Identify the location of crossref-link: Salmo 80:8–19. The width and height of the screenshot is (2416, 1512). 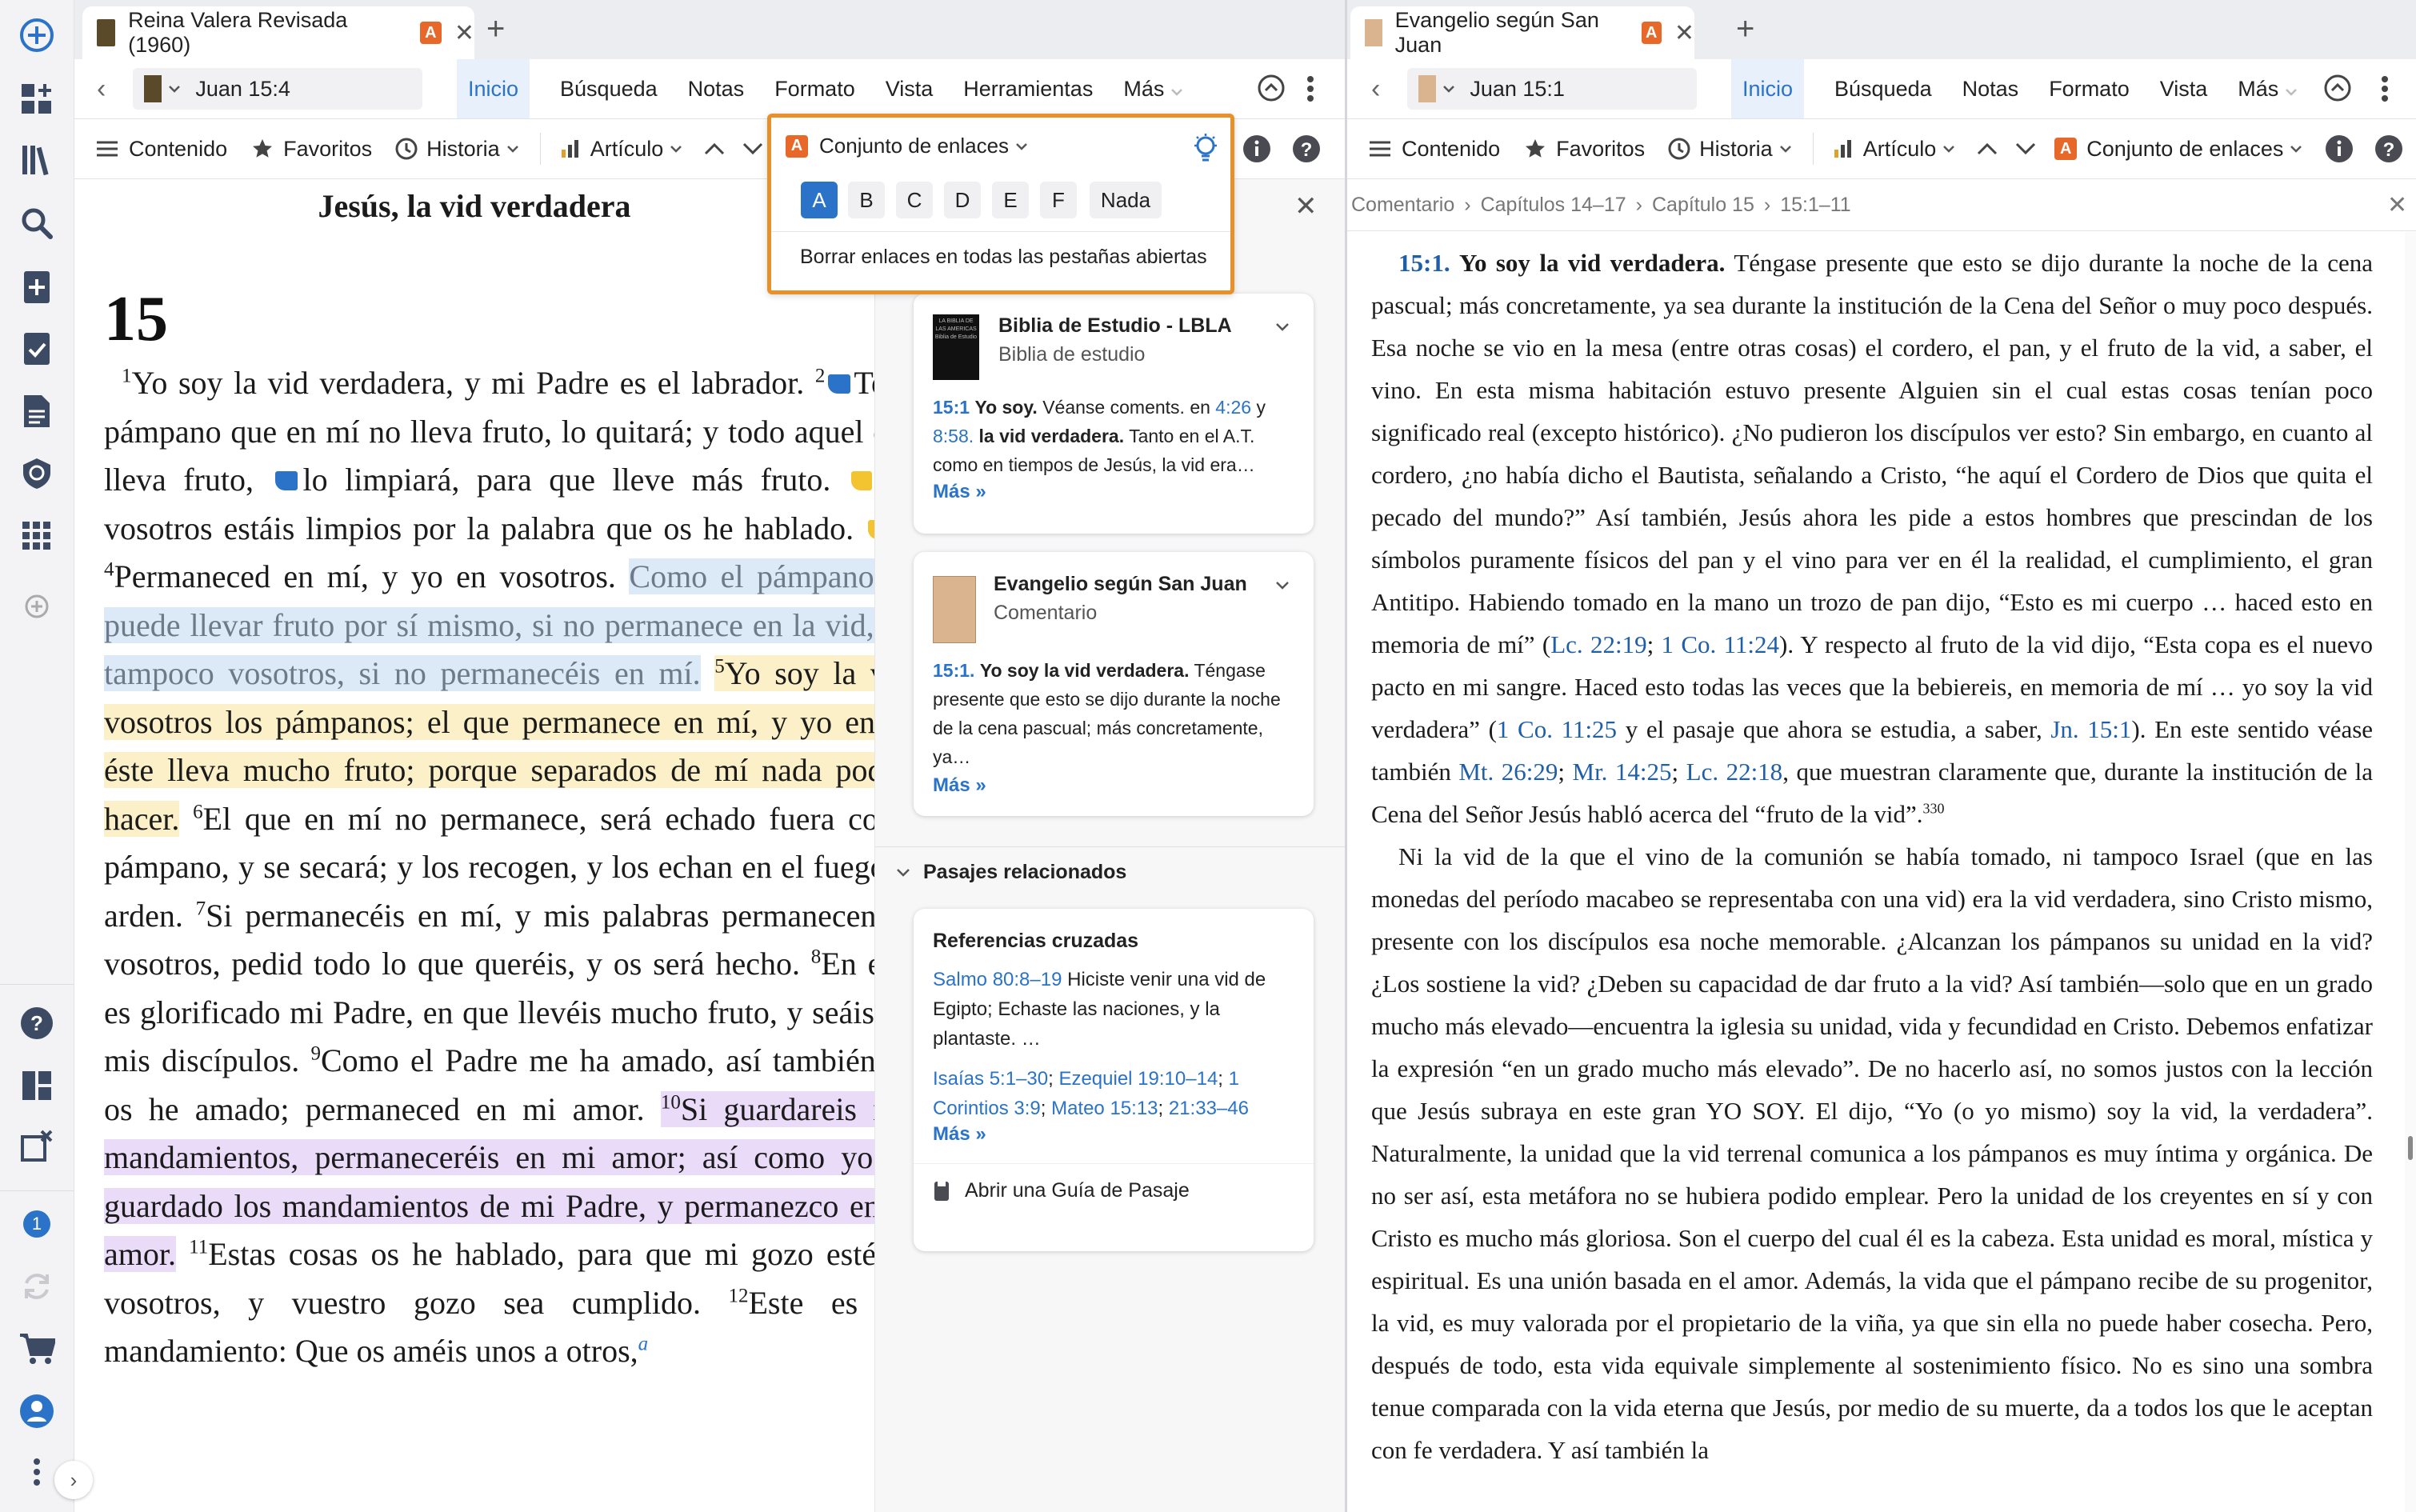
(997, 979).